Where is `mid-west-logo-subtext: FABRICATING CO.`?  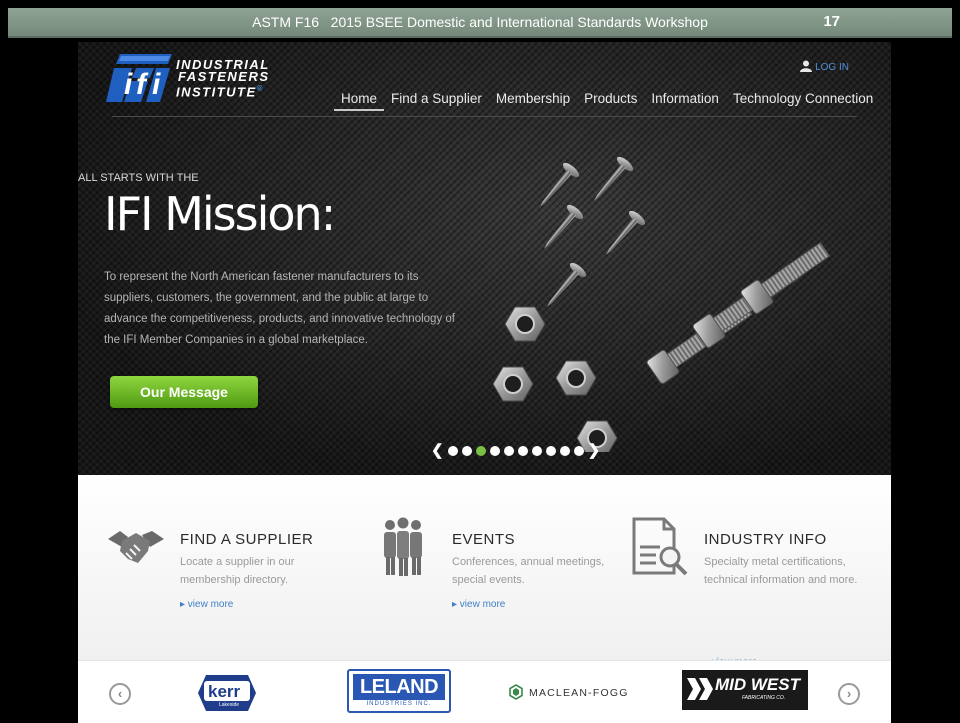 mid-west-logo-subtext: FABRICATING CO. is located at coordinates (764, 698).